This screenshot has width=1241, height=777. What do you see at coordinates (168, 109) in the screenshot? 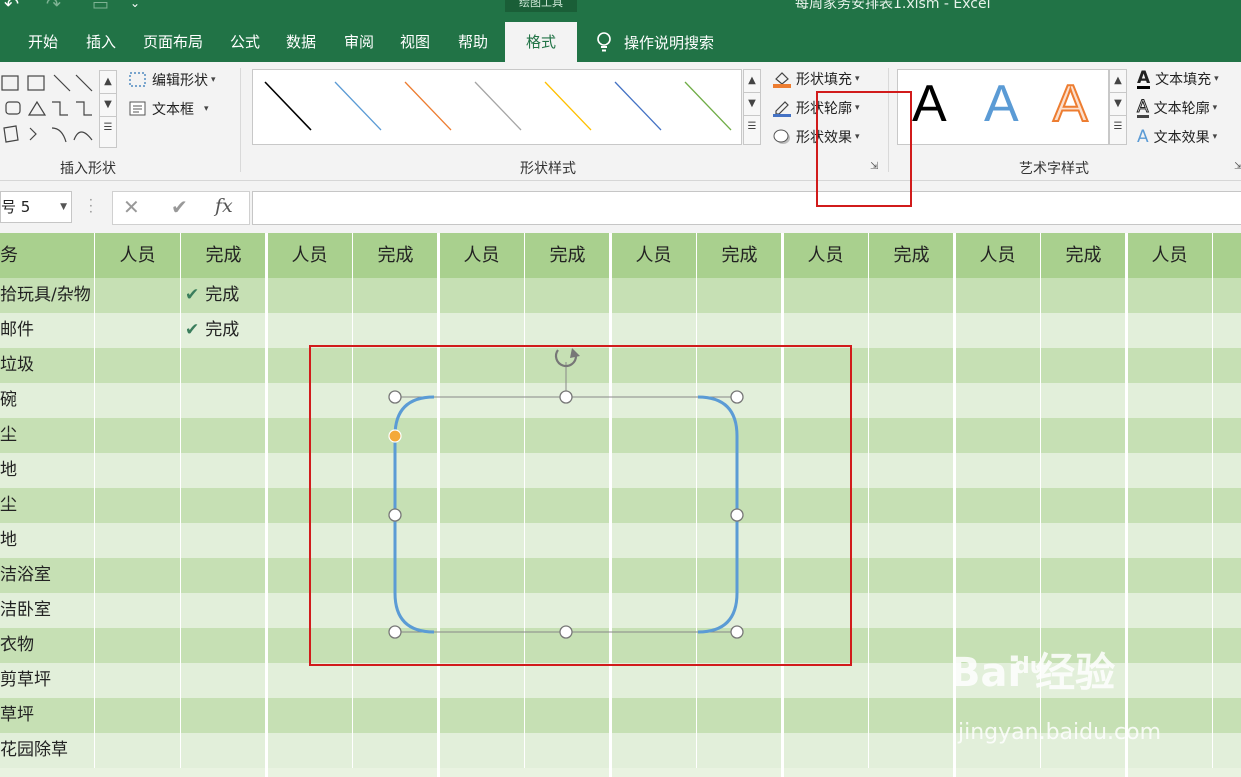
I see `text-box-button: 文本框 ▾` at bounding box center [168, 109].